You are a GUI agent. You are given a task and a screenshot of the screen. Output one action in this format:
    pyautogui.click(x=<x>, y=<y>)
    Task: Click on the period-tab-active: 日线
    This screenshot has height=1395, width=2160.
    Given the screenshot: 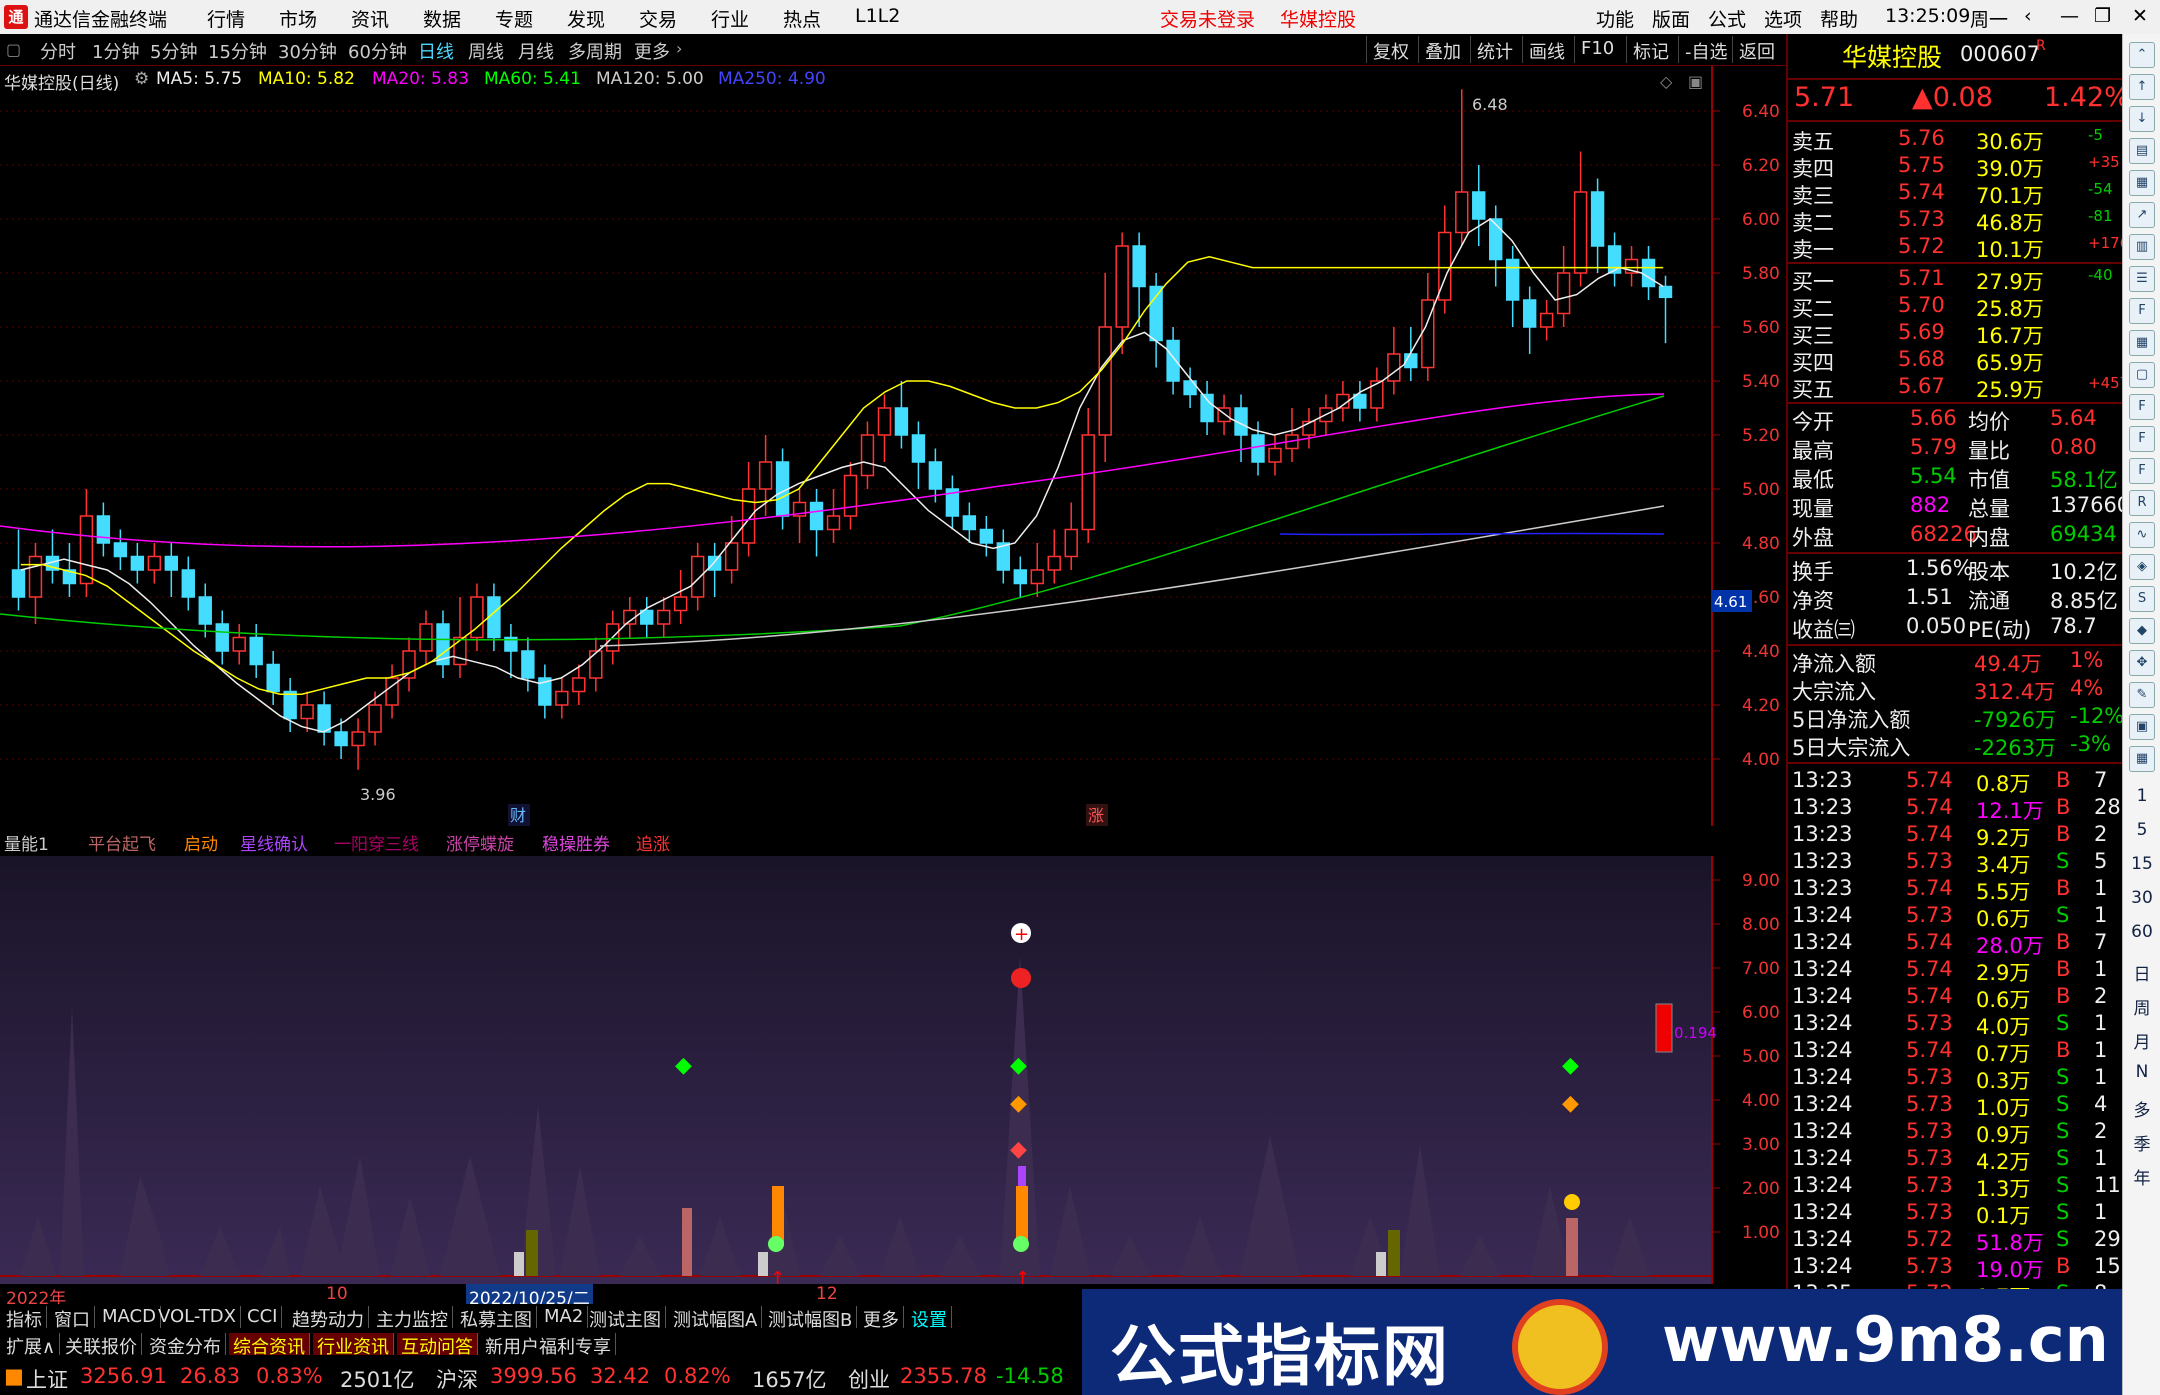 What is the action you would take?
    pyautogui.click(x=436, y=51)
    